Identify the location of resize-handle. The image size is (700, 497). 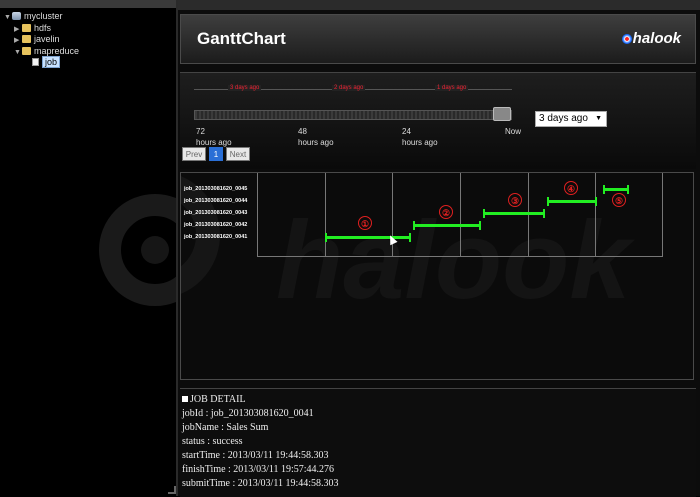
(172, 490).